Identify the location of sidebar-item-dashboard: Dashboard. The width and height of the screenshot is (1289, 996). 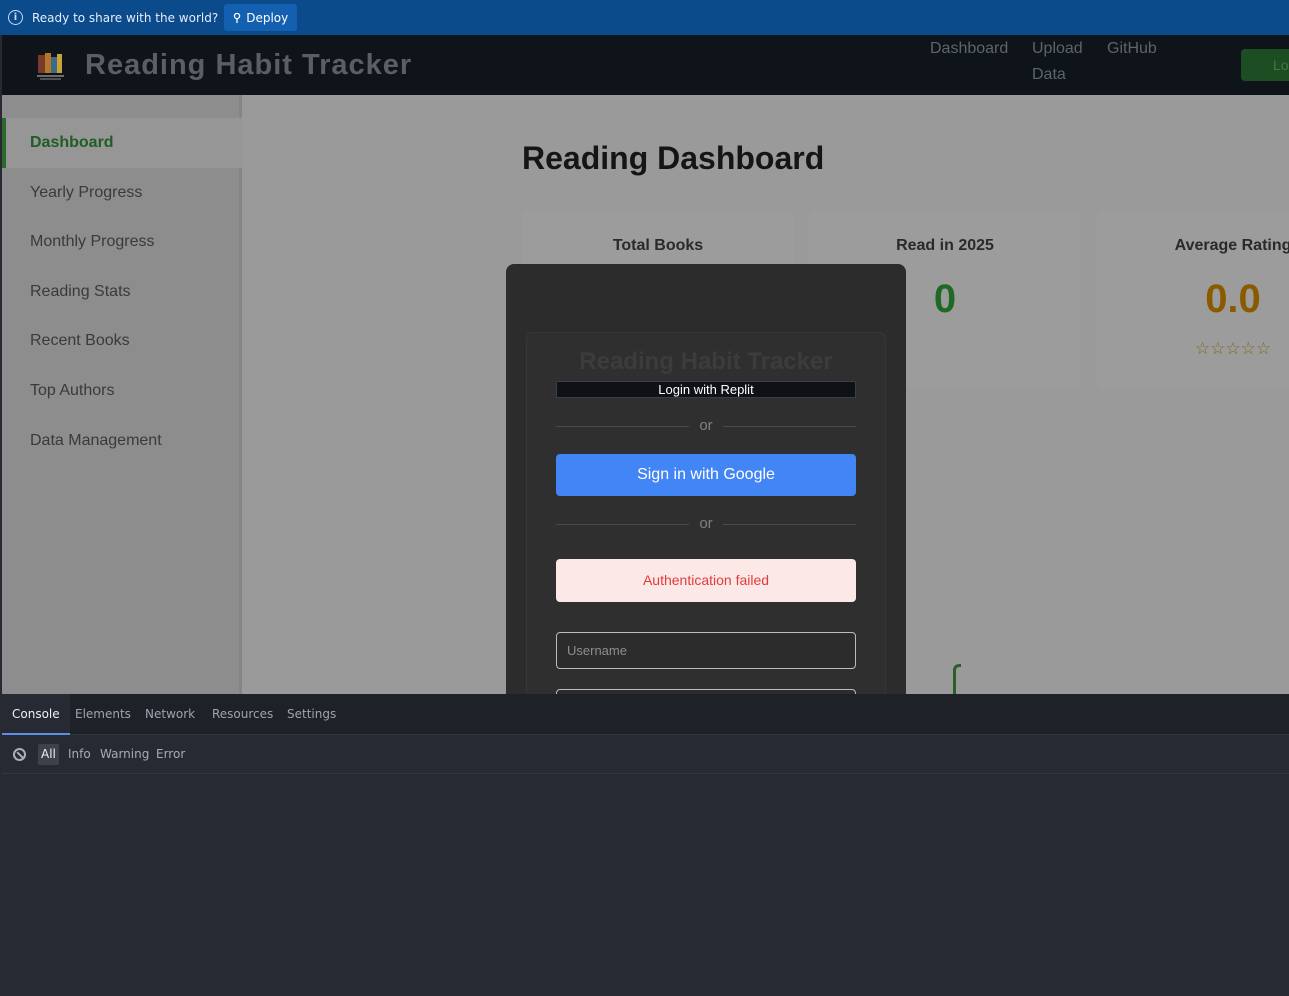
(122, 143).